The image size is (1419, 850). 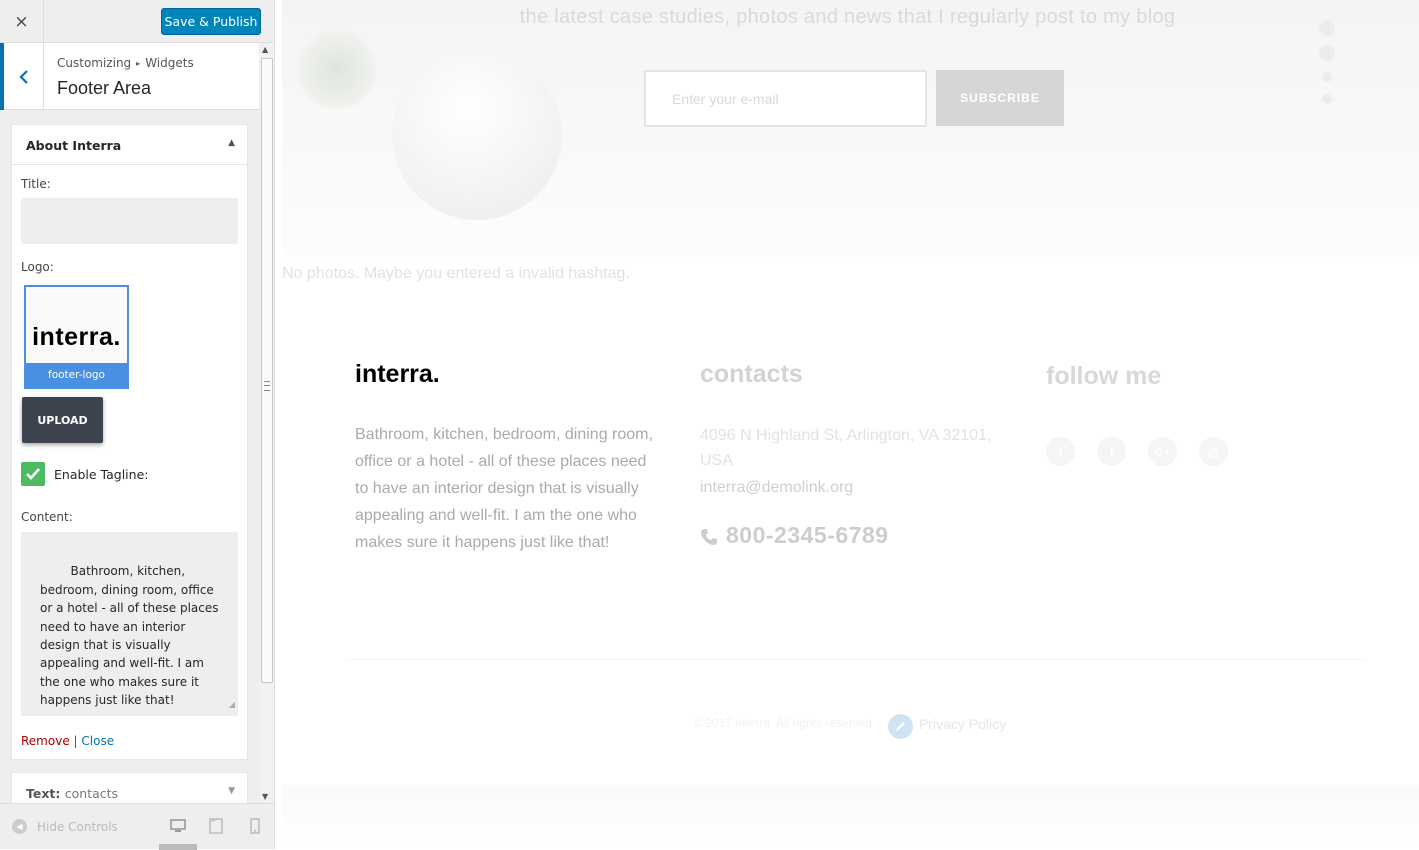 What do you see at coordinates (265, 796) in the screenshot?
I see `scroll-down-arrow-icon: ▼` at bounding box center [265, 796].